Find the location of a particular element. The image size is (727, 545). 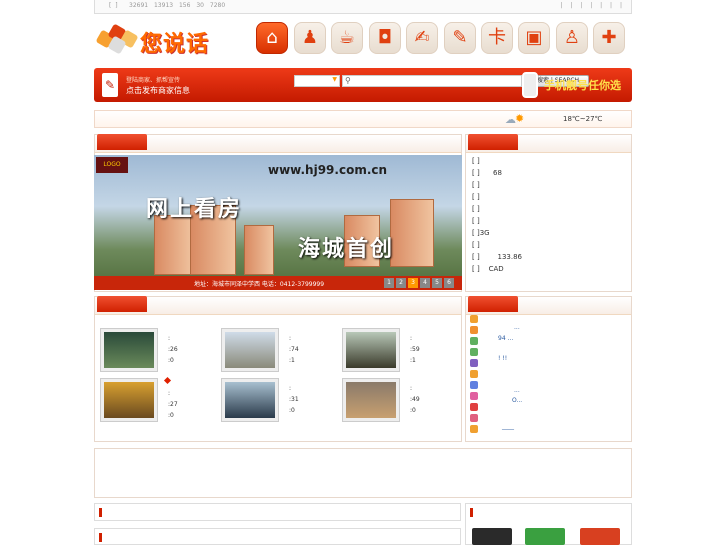

banner-page-6: 6 is located at coordinates (449, 283).